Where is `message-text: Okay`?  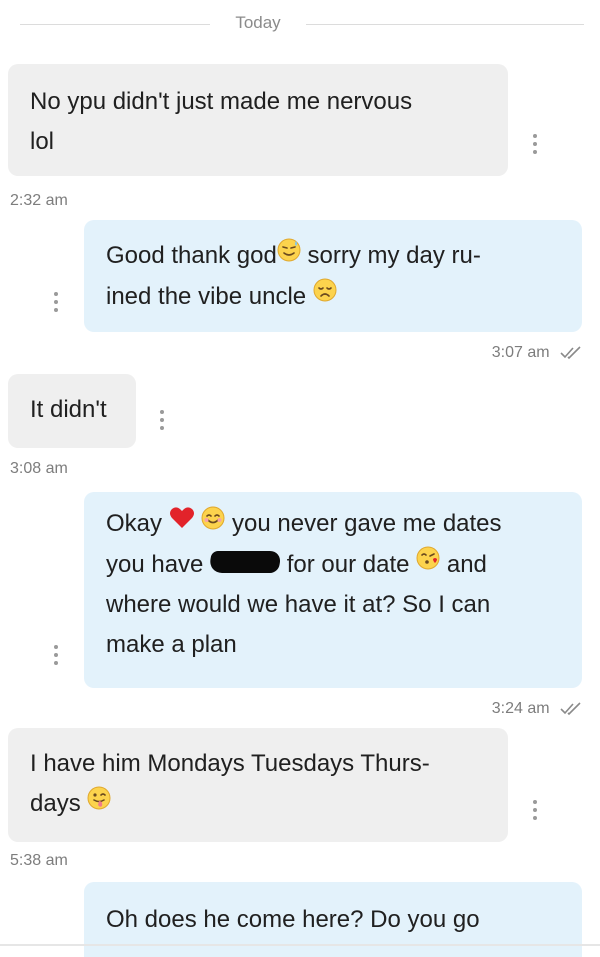 message-text: Okay is located at coordinates (134, 523).